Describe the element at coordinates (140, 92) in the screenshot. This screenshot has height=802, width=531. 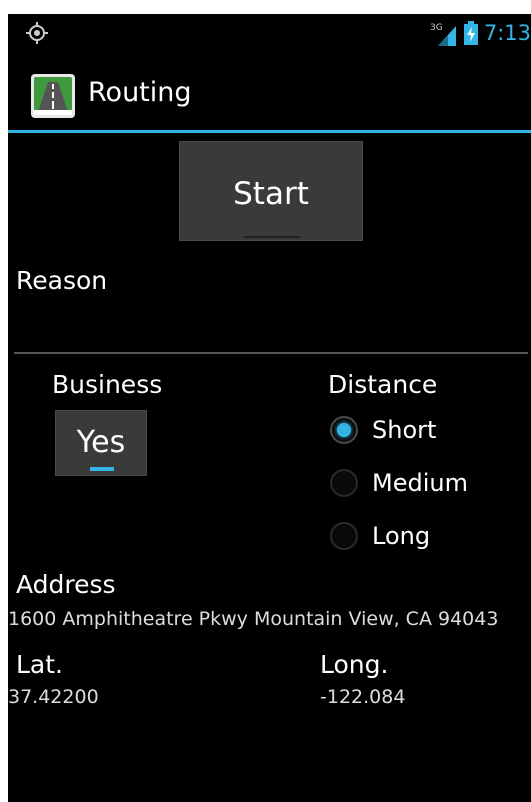
I see `app-title: Routing` at that location.